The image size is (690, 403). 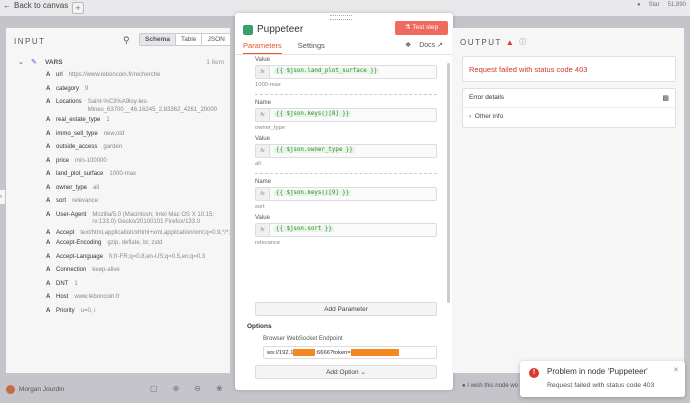 What do you see at coordinates (80, 174) in the screenshot?
I see `field-key: land_plot_surface` at bounding box center [80, 174].